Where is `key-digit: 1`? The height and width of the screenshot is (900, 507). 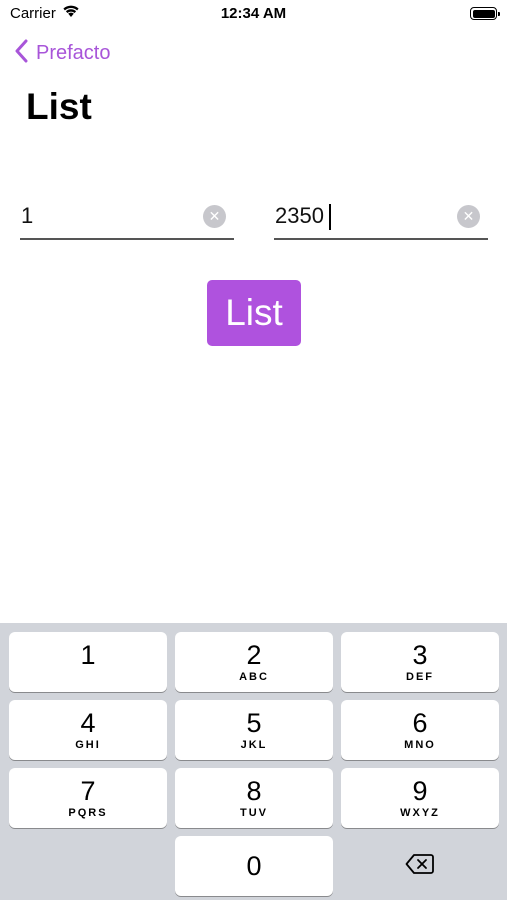 key-digit: 1 is located at coordinates (88, 655).